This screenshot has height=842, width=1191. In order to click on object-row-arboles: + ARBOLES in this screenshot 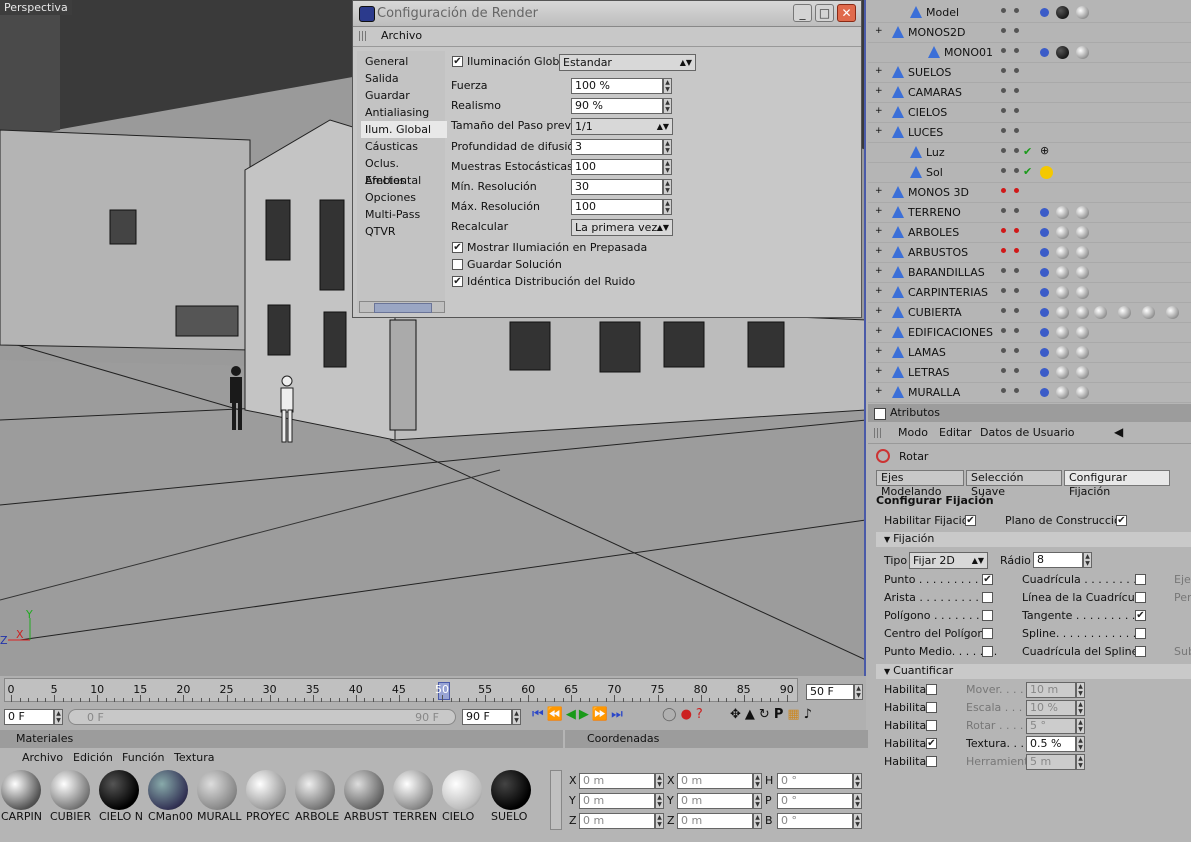, I will do `click(1029, 233)`.